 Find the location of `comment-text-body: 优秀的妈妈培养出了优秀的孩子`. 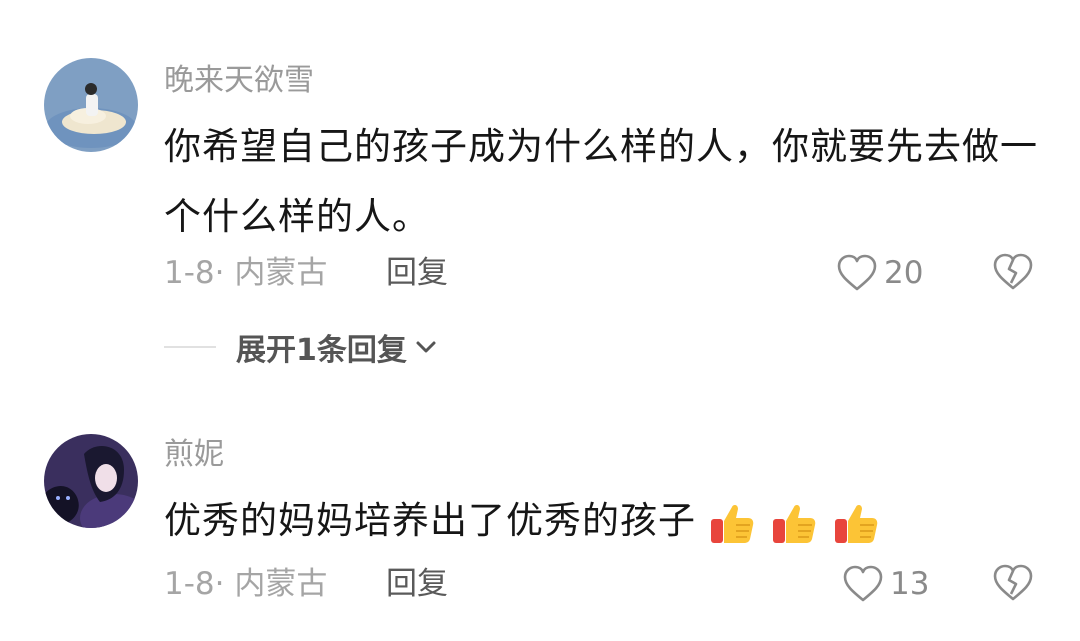

comment-text-body: 优秀的妈妈培养出了优秀的孩子 is located at coordinates (430, 520).